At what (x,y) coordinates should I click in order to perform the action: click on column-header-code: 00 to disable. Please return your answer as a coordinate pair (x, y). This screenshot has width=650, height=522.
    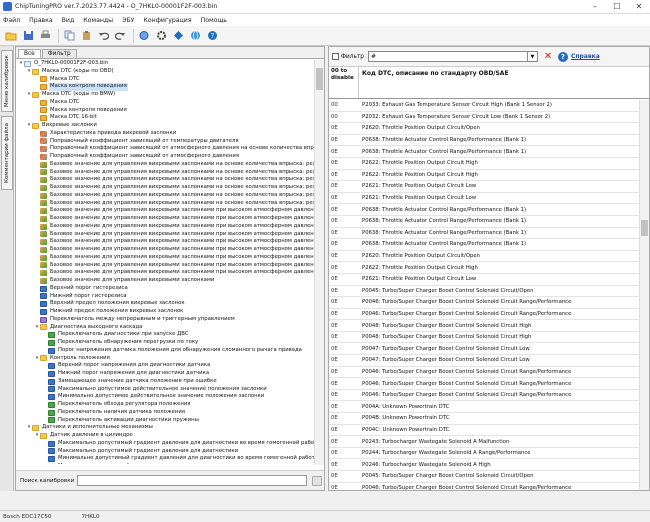
    Looking at the image, I should click on (344, 82).